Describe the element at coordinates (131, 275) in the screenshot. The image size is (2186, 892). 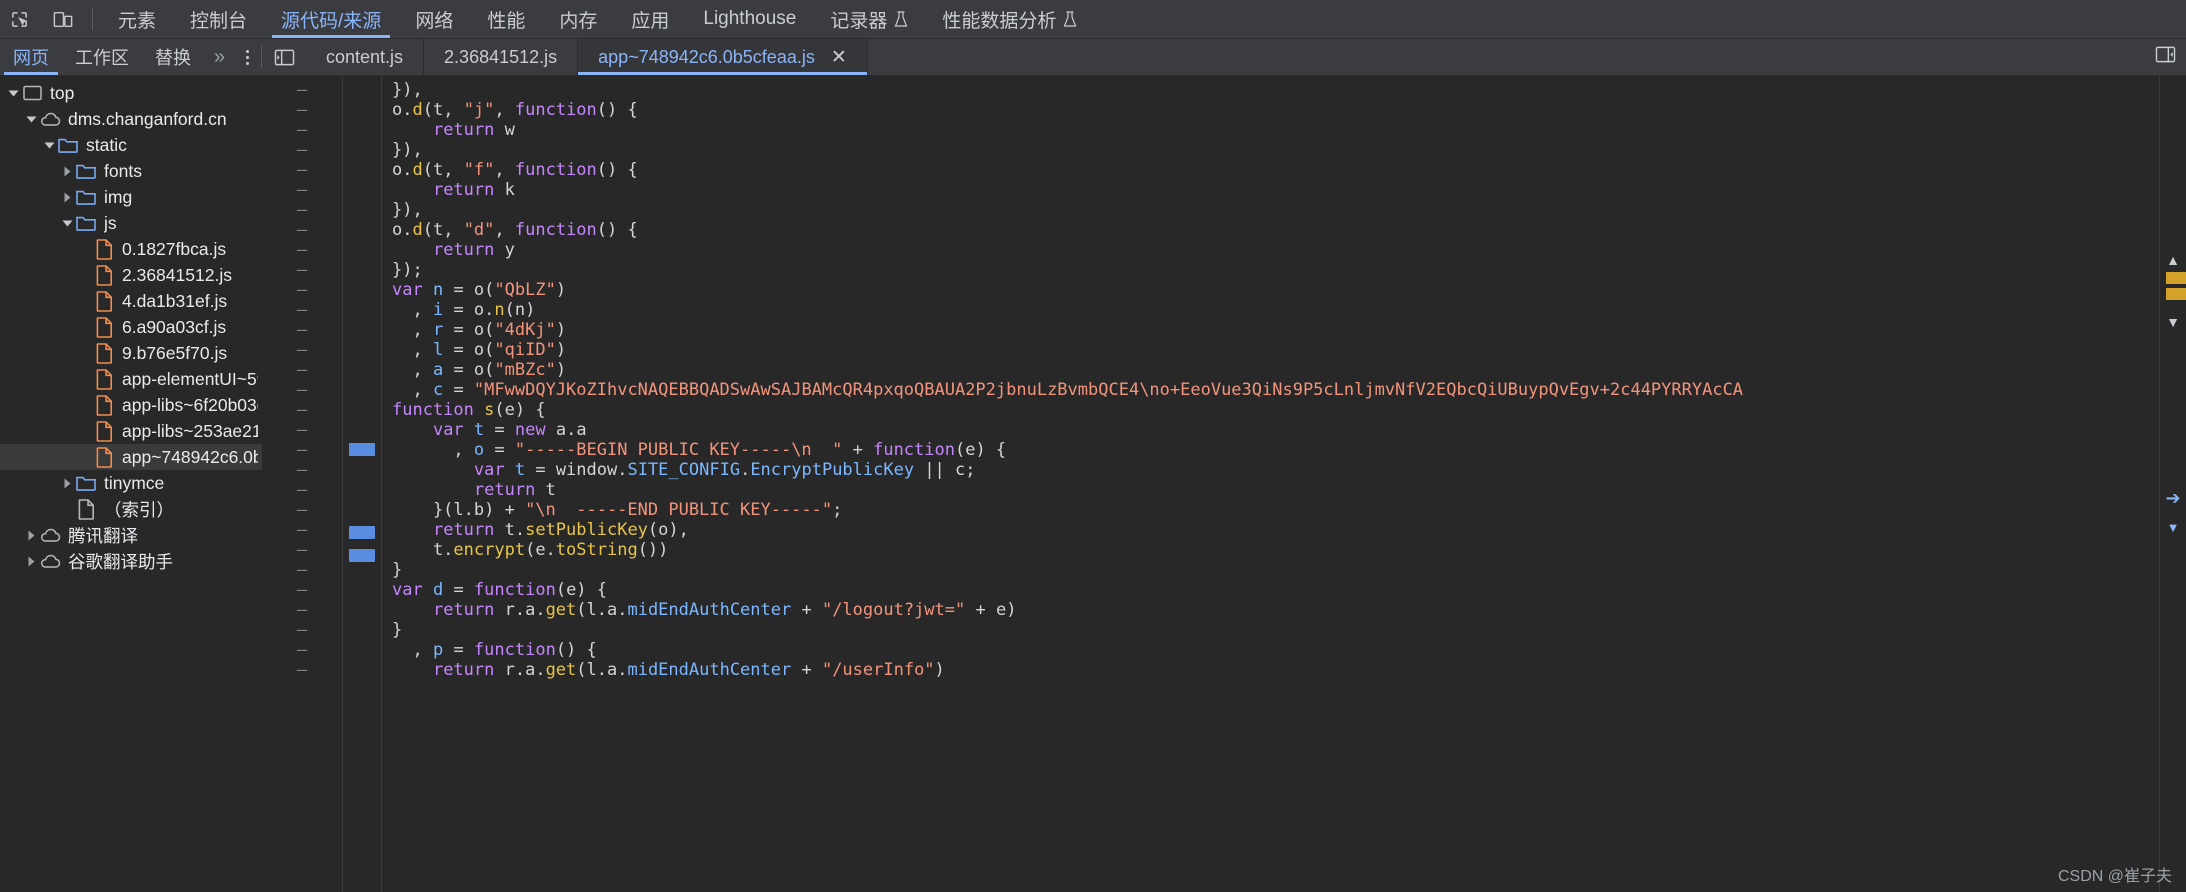
I see `tree-item: 2.36841512.js` at that location.